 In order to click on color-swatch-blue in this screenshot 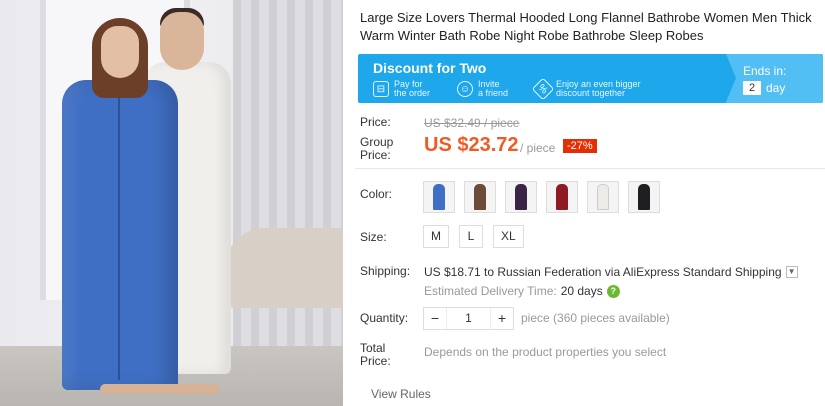, I will do `click(439, 197)`.